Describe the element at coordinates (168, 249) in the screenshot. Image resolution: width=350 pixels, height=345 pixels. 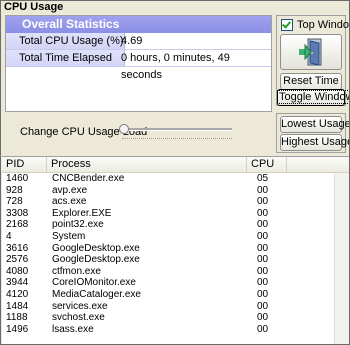
I see `table-row: 3616 GoogleDesktop.exe 00` at that location.